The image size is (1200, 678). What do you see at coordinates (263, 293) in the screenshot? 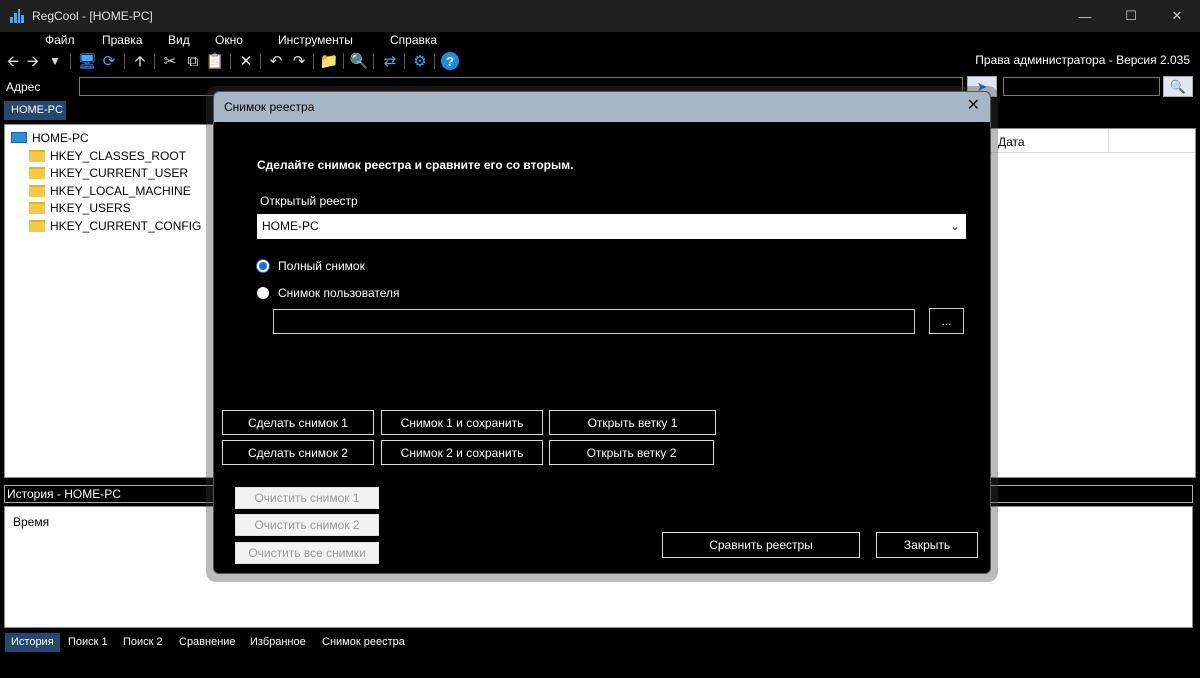
I see `radio-user-snapshot` at bounding box center [263, 293].